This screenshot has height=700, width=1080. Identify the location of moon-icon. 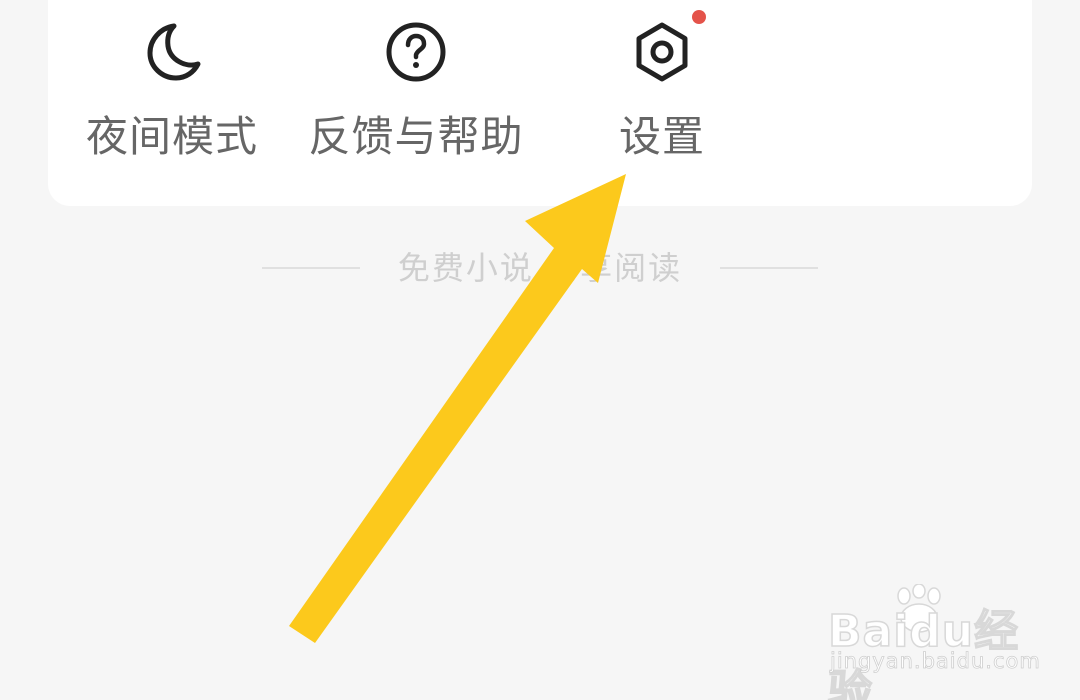
(174, 52).